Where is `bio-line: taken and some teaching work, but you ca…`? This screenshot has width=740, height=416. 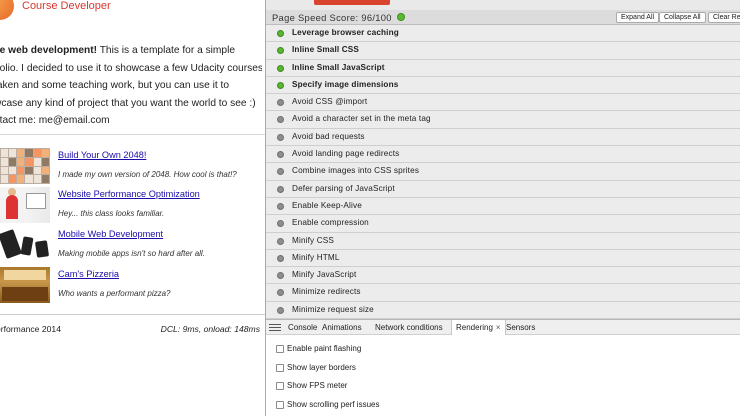 bio-line: taken and some teaching work, but you ca… is located at coordinates (131, 86).